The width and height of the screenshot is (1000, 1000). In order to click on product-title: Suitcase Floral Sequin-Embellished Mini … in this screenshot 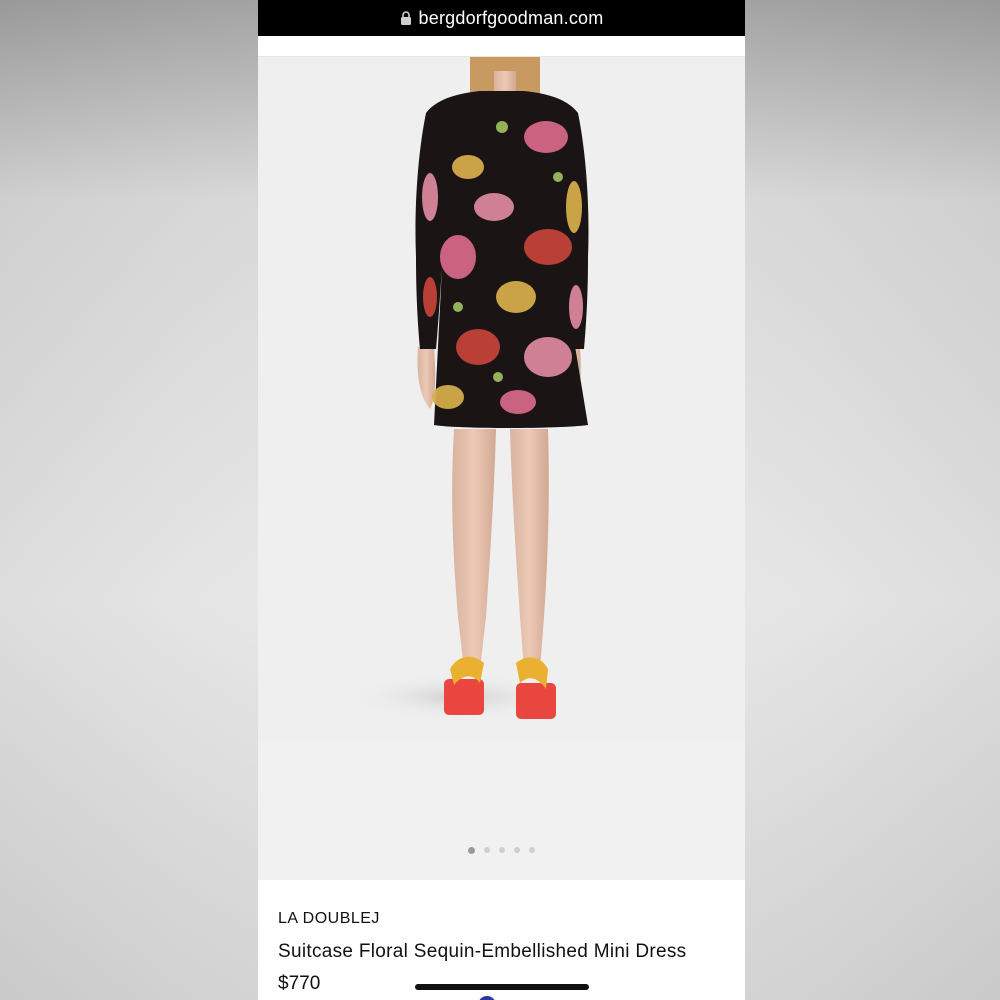, I will do `click(482, 951)`.